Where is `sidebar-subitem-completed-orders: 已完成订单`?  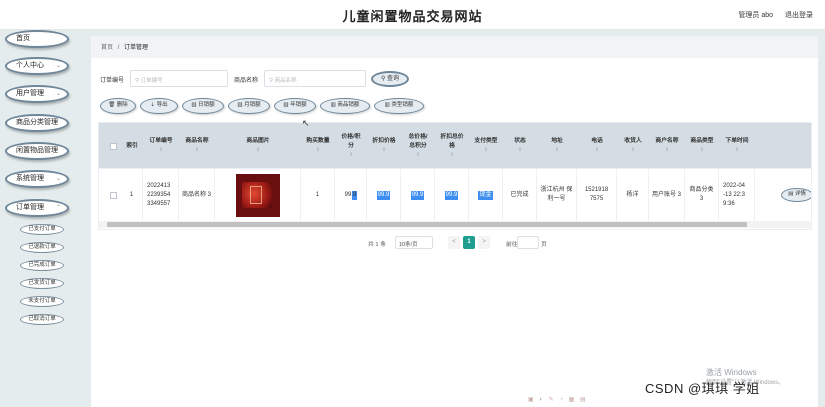
sidebar-subitem-completed-orders: 已完成订单 is located at coordinates (42, 265).